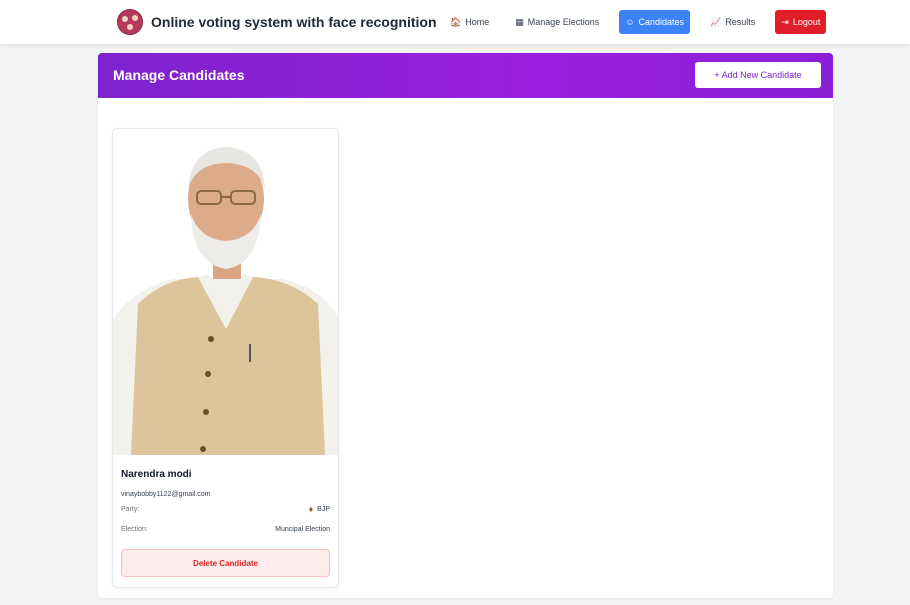  I want to click on candidate-photo, so click(225, 292).